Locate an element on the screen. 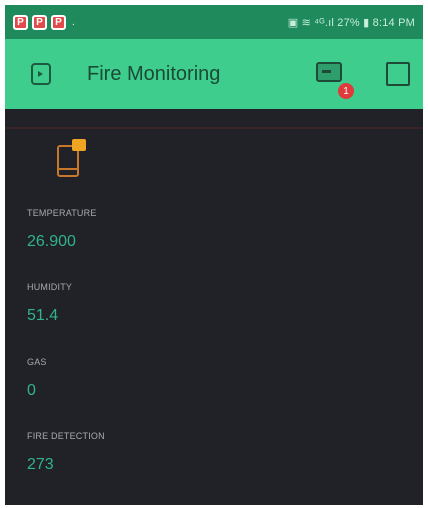 The width and height of the screenshot is (428, 508). status-more-dots: . is located at coordinates (73, 22).